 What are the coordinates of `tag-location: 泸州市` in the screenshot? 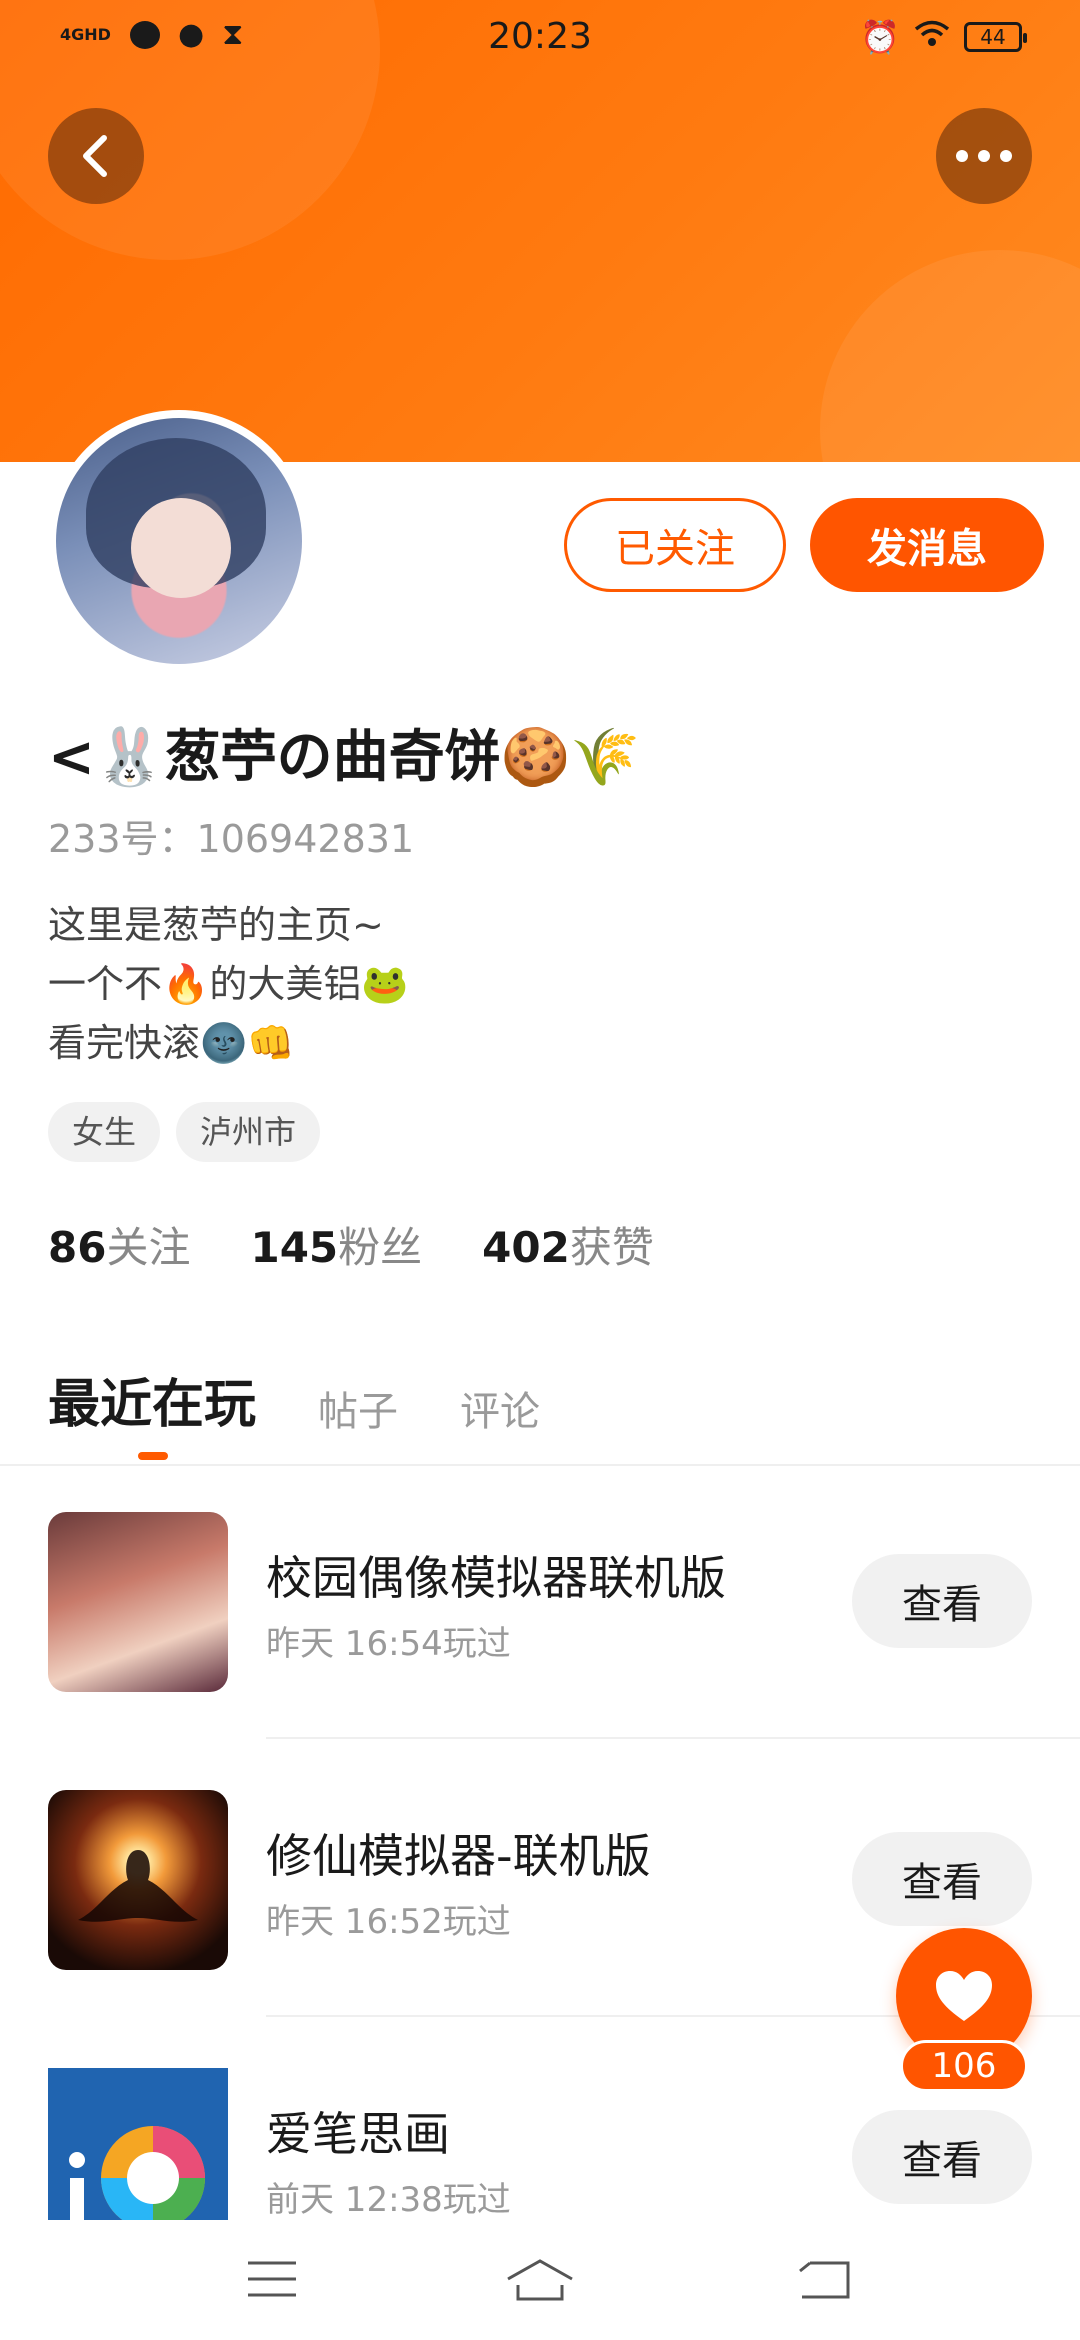 It's located at (248, 1132).